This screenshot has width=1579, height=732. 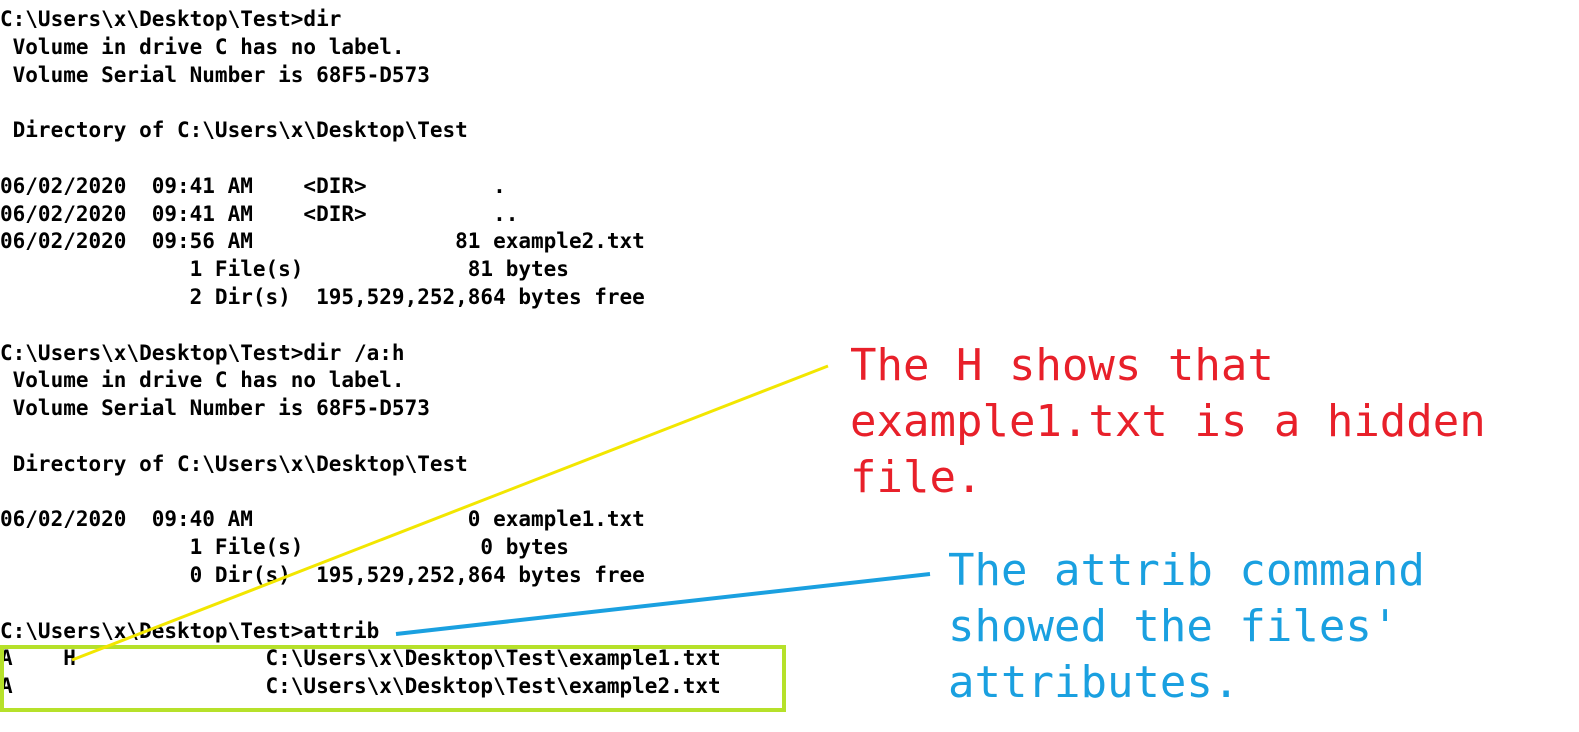 I want to click on terminal-line: 1 File(s) 0 bytes, so click(x=284, y=547).